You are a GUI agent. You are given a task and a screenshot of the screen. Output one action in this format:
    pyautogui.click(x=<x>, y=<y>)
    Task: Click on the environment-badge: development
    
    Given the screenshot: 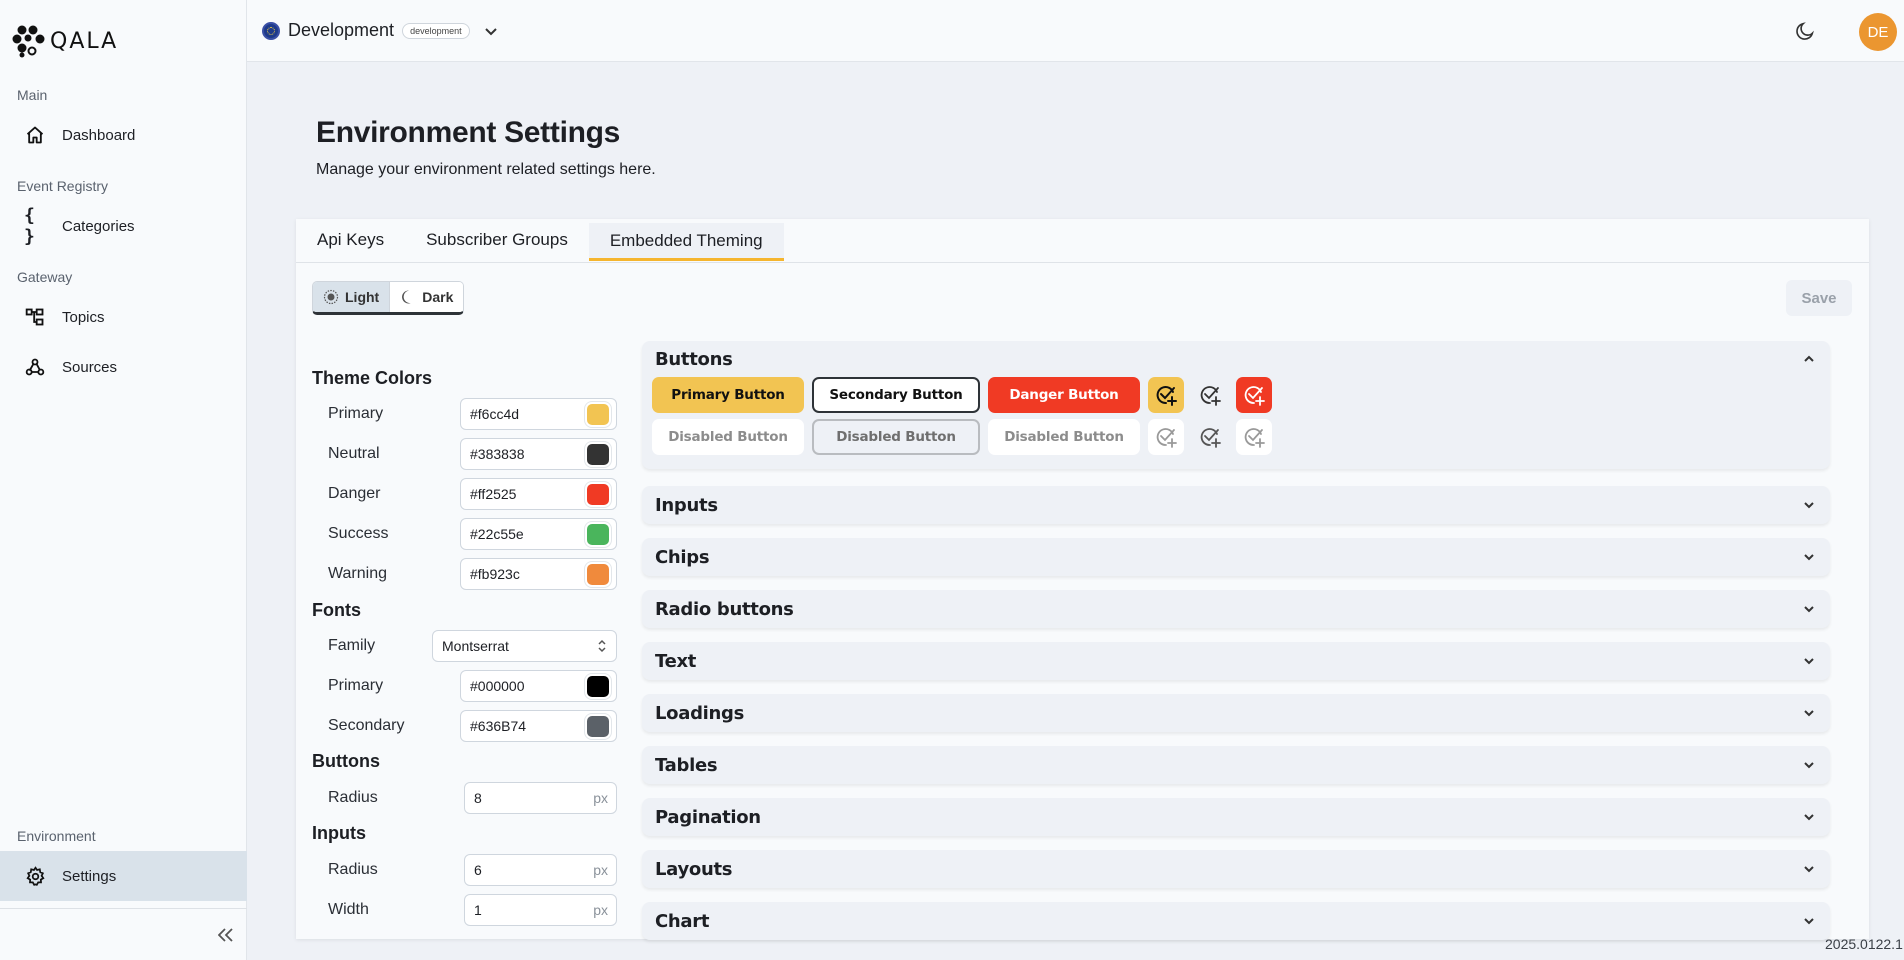 What is the action you would take?
    pyautogui.click(x=436, y=30)
    